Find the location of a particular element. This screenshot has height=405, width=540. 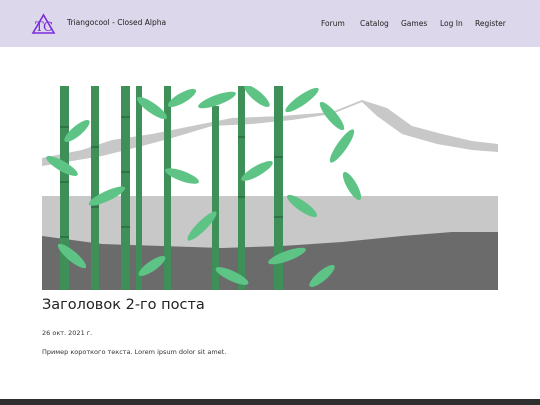

nav-register: Register is located at coordinates (490, 23).